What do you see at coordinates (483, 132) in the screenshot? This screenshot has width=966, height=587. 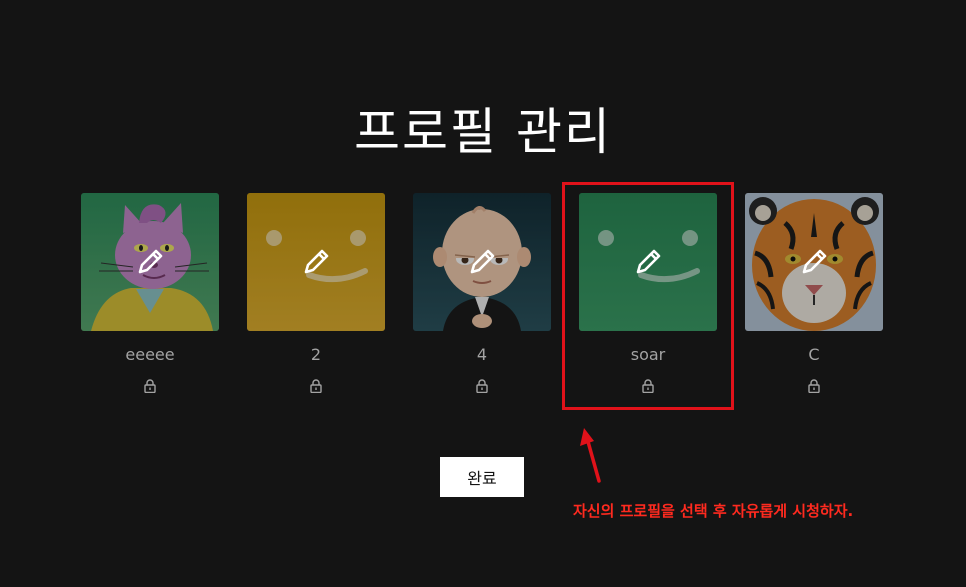 I see `page-title: 프로필 관리` at bounding box center [483, 132].